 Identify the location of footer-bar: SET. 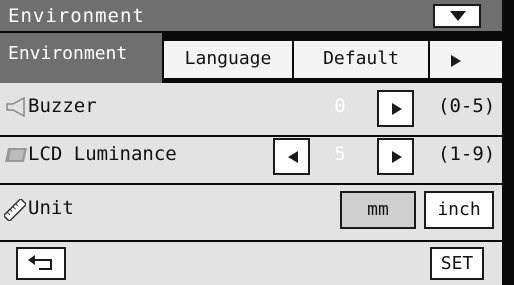
(257, 264).